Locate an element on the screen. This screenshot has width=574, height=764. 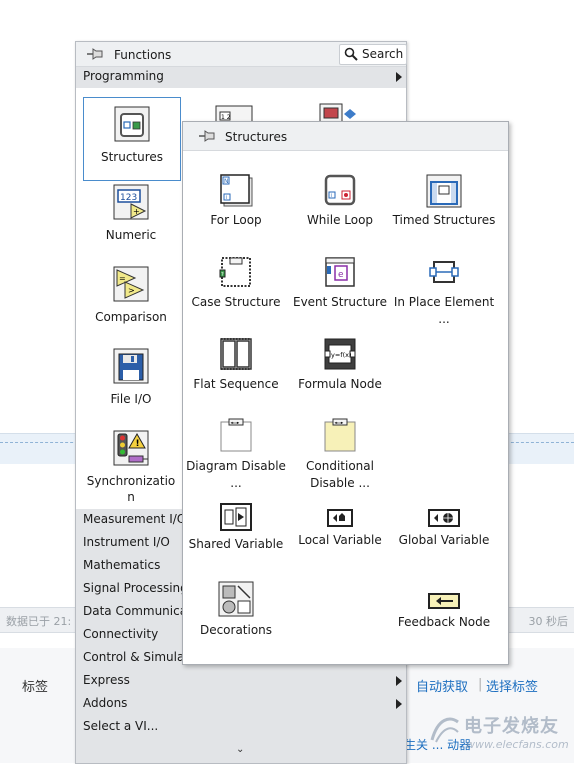
item-case-structure: ? Case Structure is located at coordinates (236, 282).